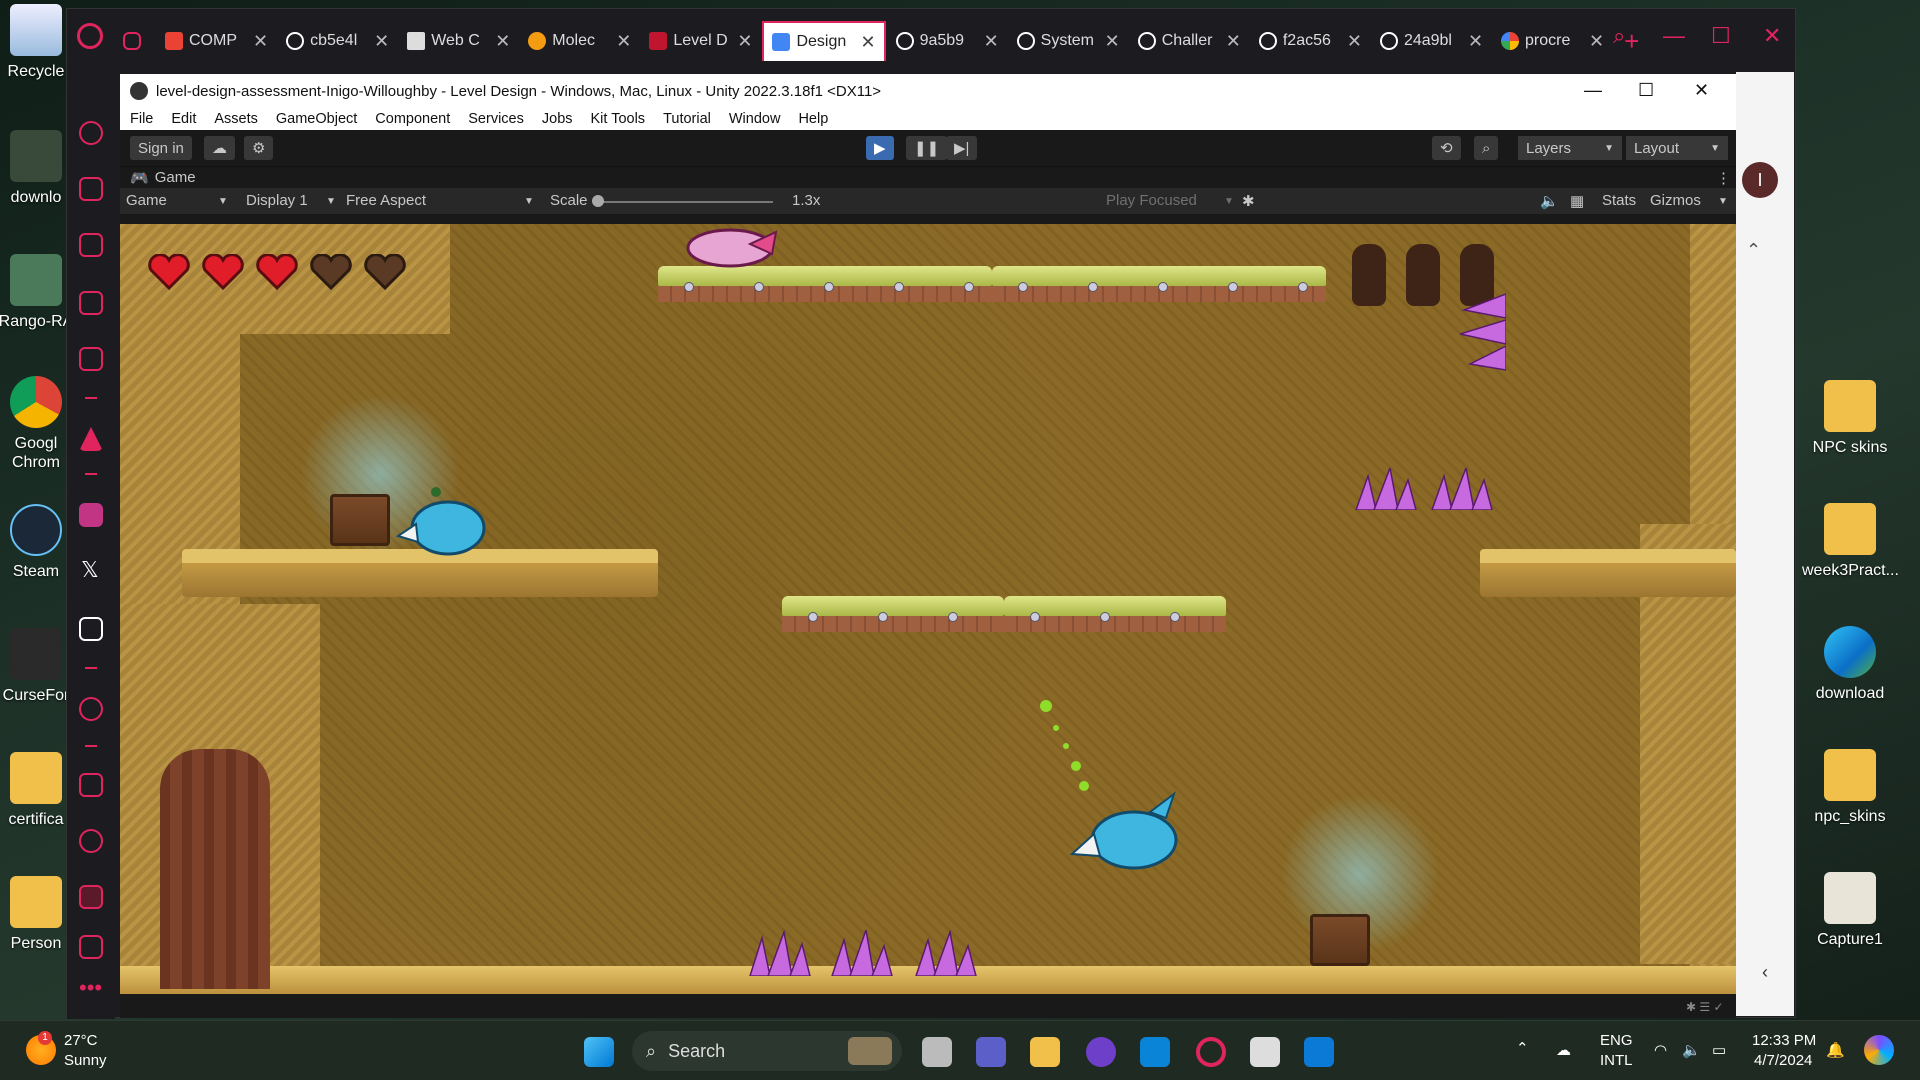 This screenshot has width=1920, height=1080. Describe the element at coordinates (1310, 41) in the screenshot. I see `tab-f2ac56: f2ac56 ✕` at that location.